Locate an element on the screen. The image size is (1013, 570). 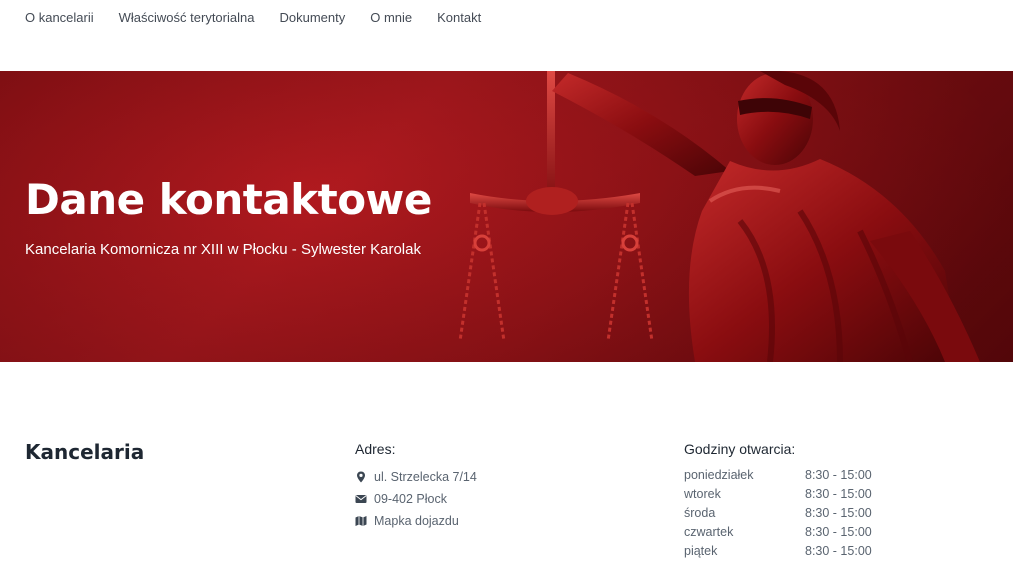
nav-item: Kontakt is located at coordinates (471, 18).